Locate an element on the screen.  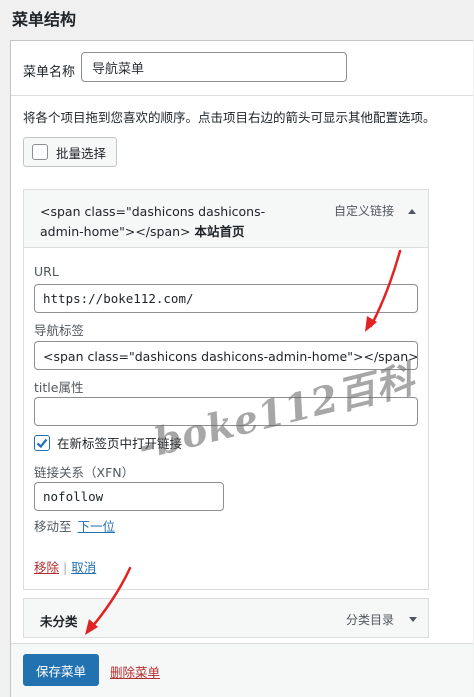
url-label: URL is located at coordinates (46, 271).